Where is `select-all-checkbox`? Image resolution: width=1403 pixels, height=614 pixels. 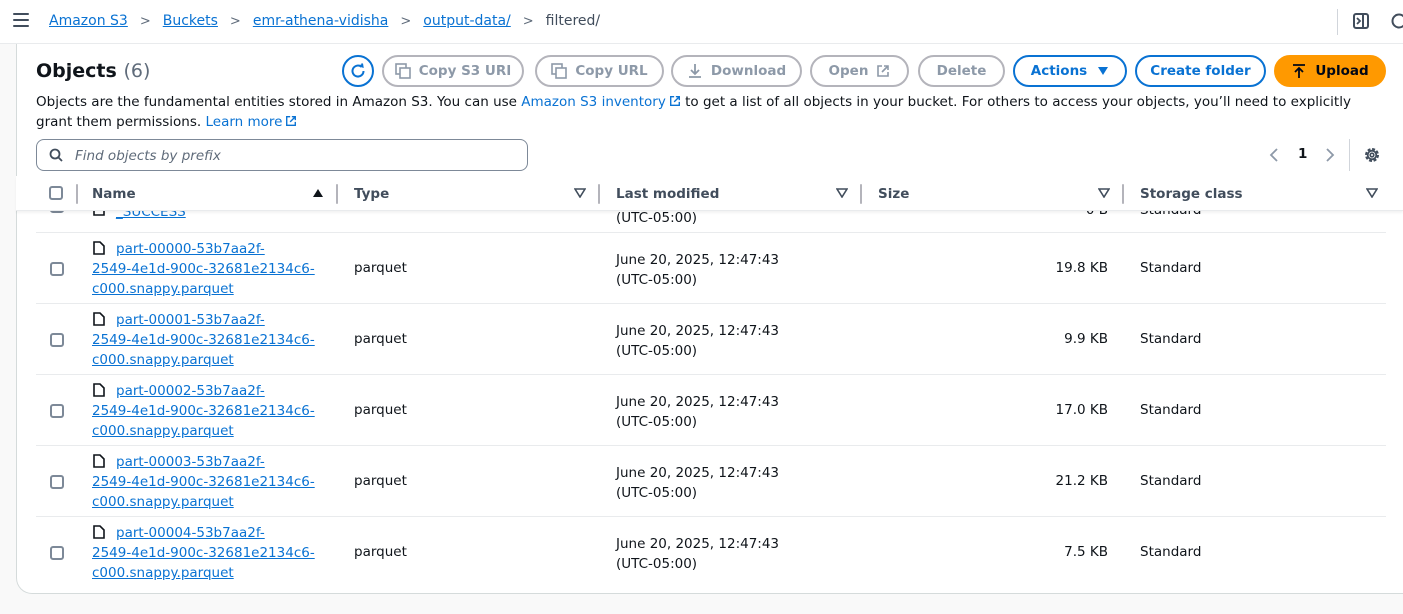
select-all-checkbox is located at coordinates (56, 193).